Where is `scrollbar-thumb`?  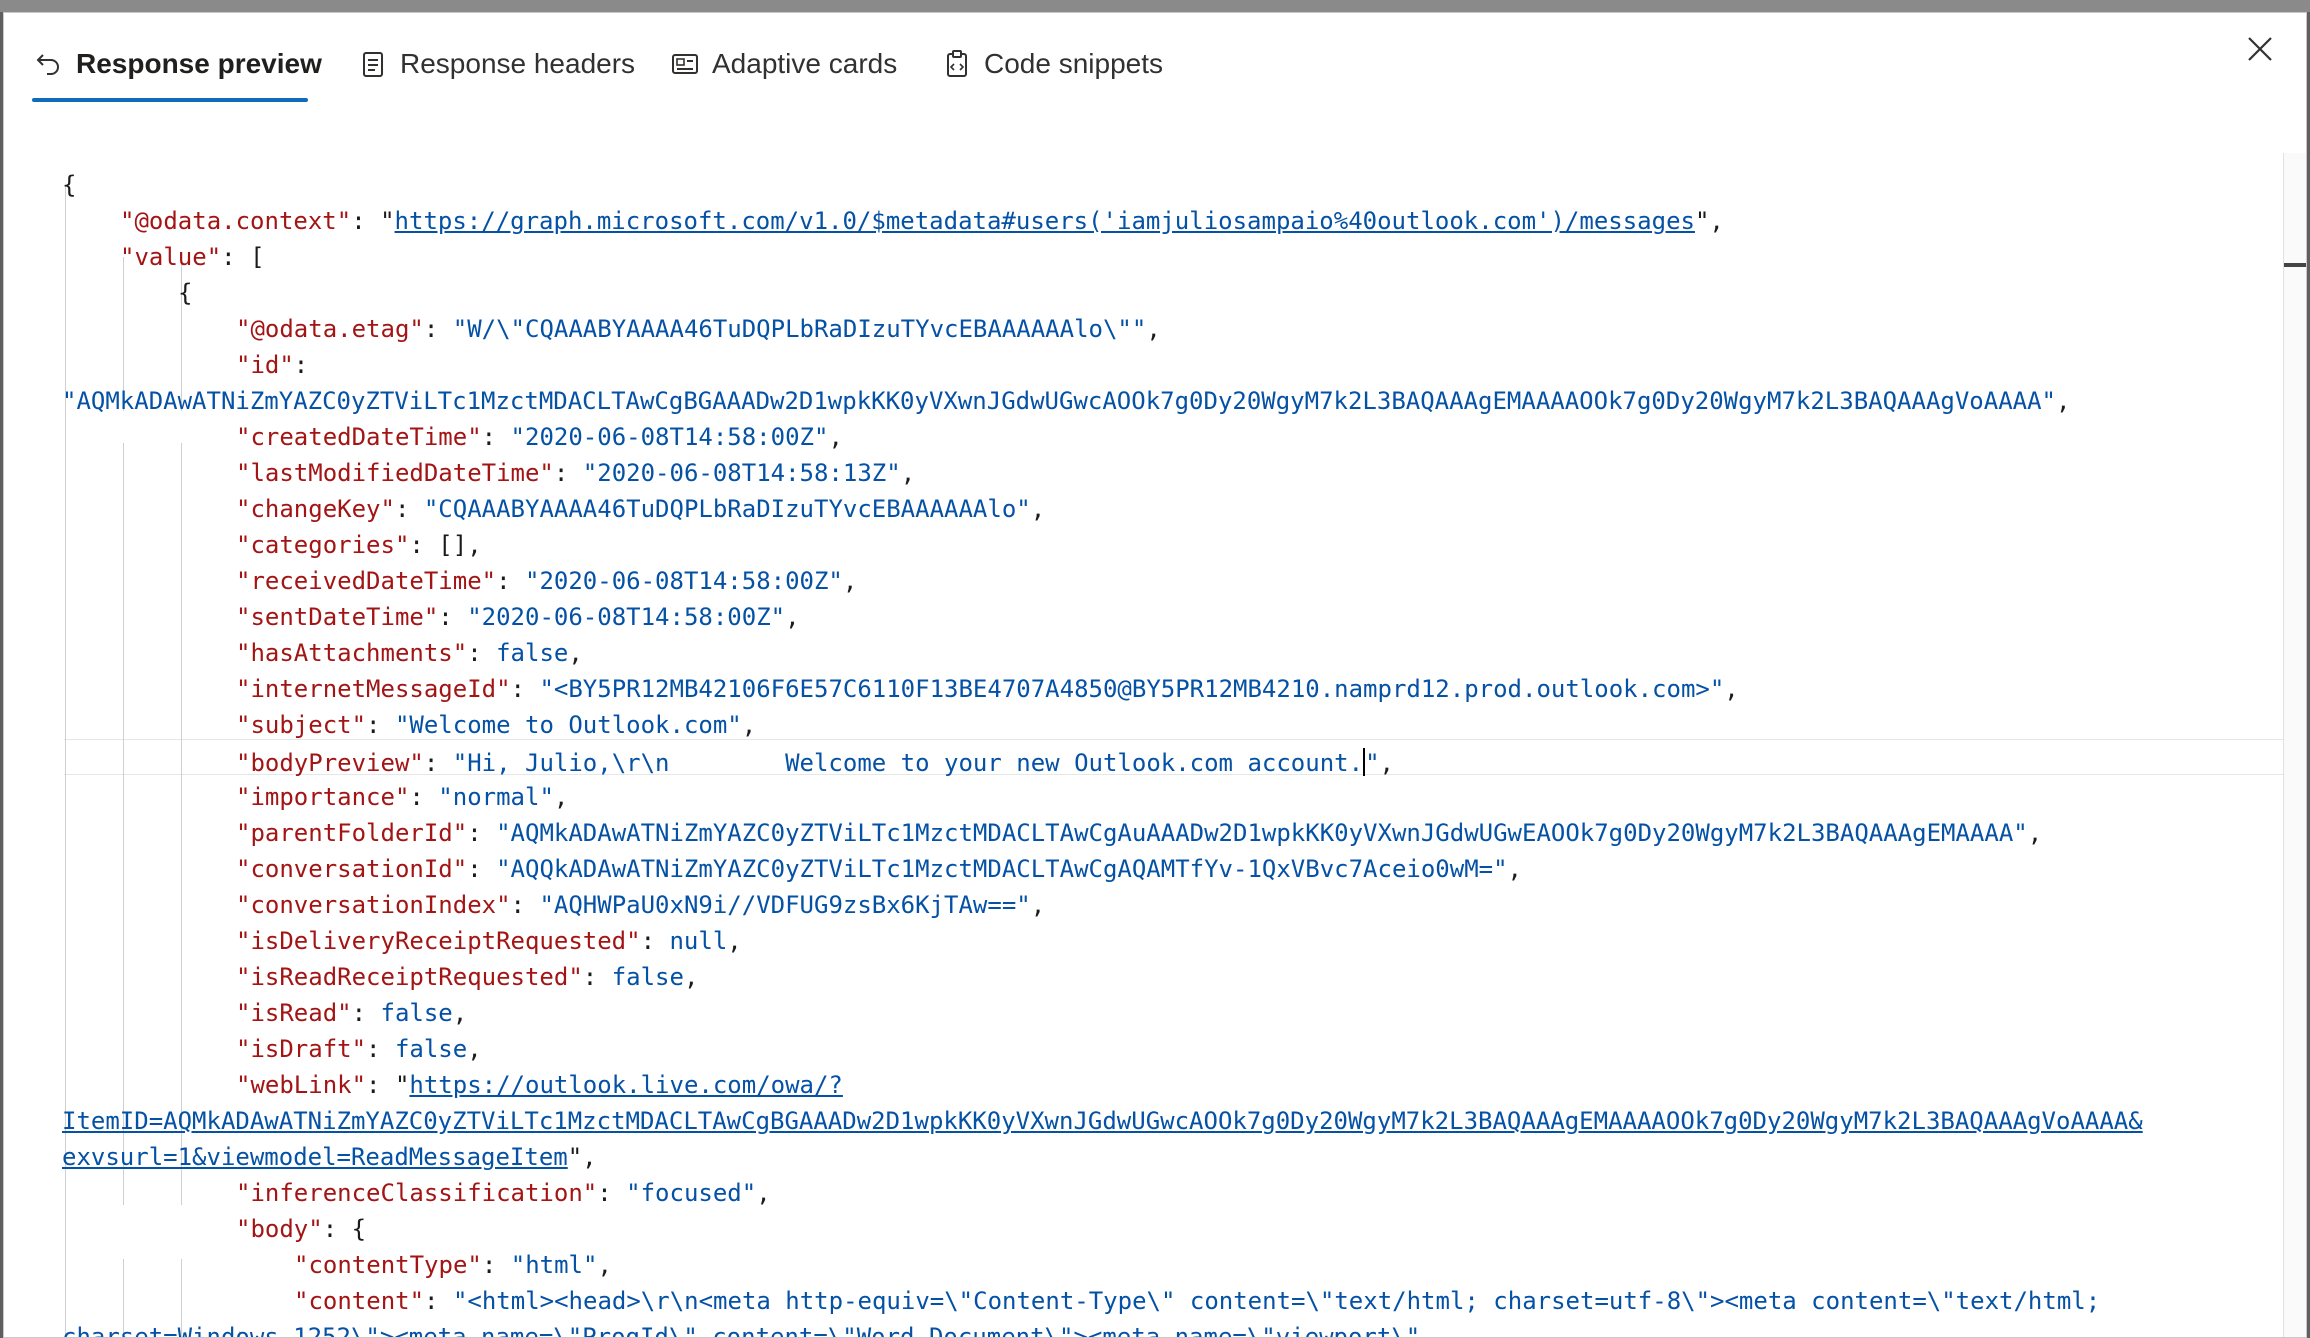
scrollbar-thumb is located at coordinates (2295, 265).